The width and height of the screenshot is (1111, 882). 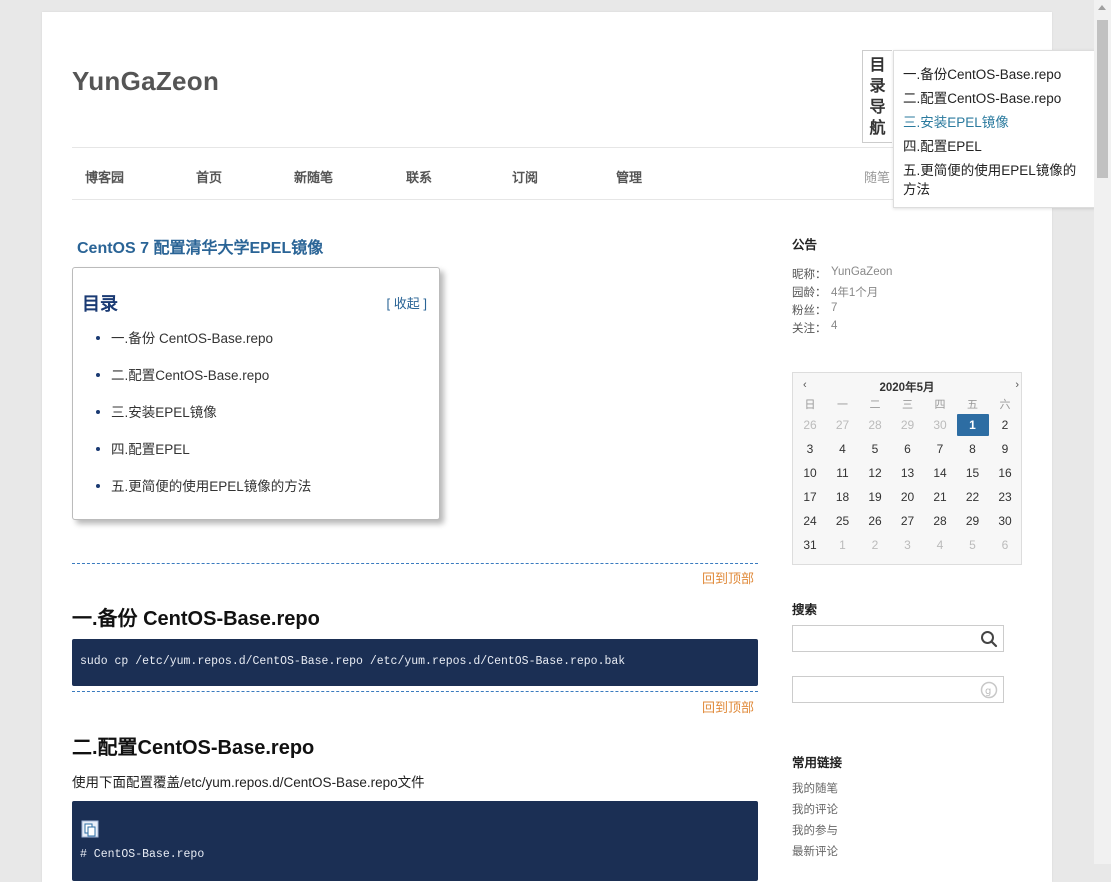 I want to click on calendar-next-icon: ›, so click(x=1017, y=385).